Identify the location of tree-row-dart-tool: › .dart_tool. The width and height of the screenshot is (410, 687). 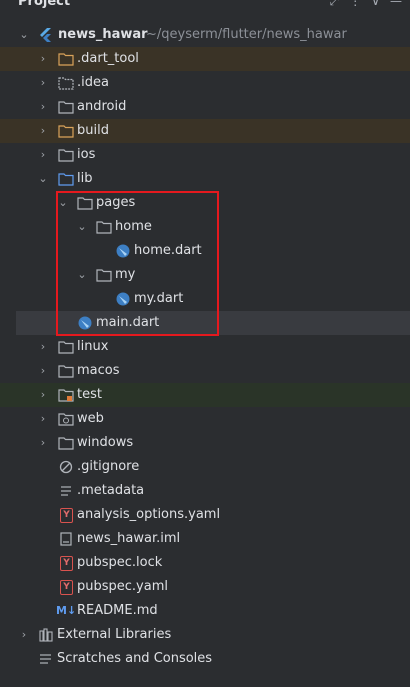
(205, 59).